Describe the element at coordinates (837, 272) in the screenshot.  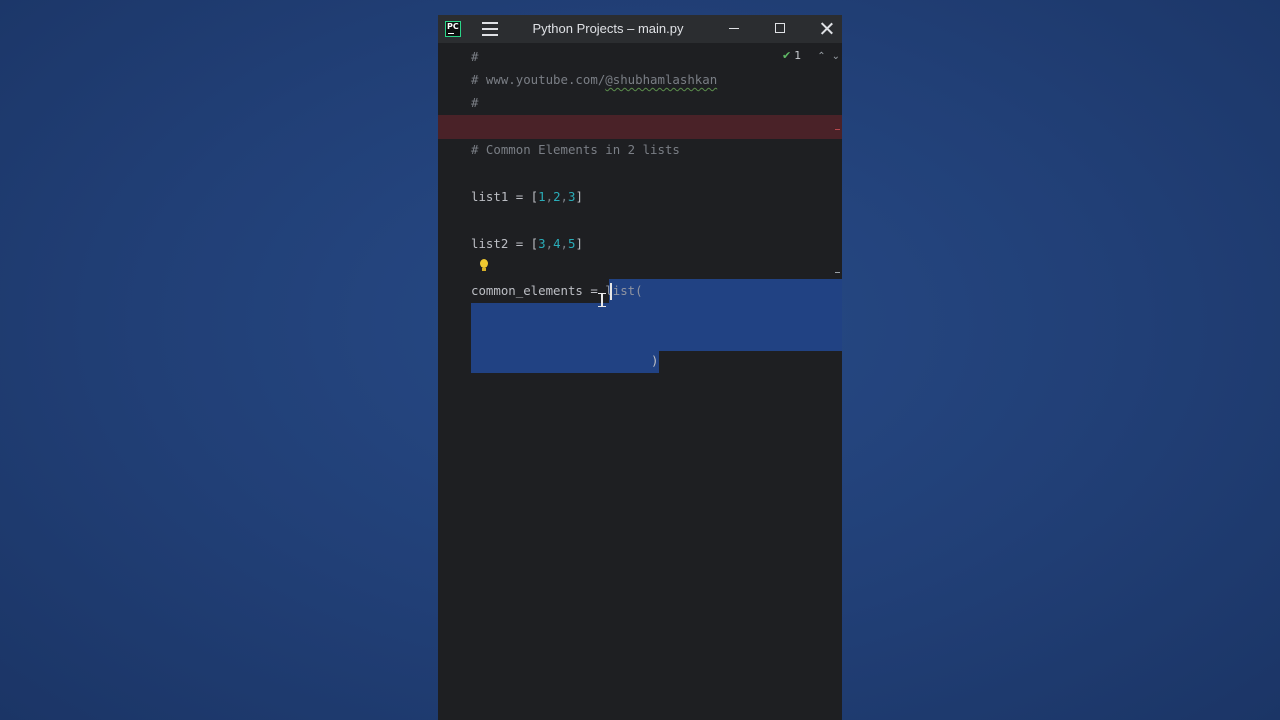
I see `stripe-marker` at that location.